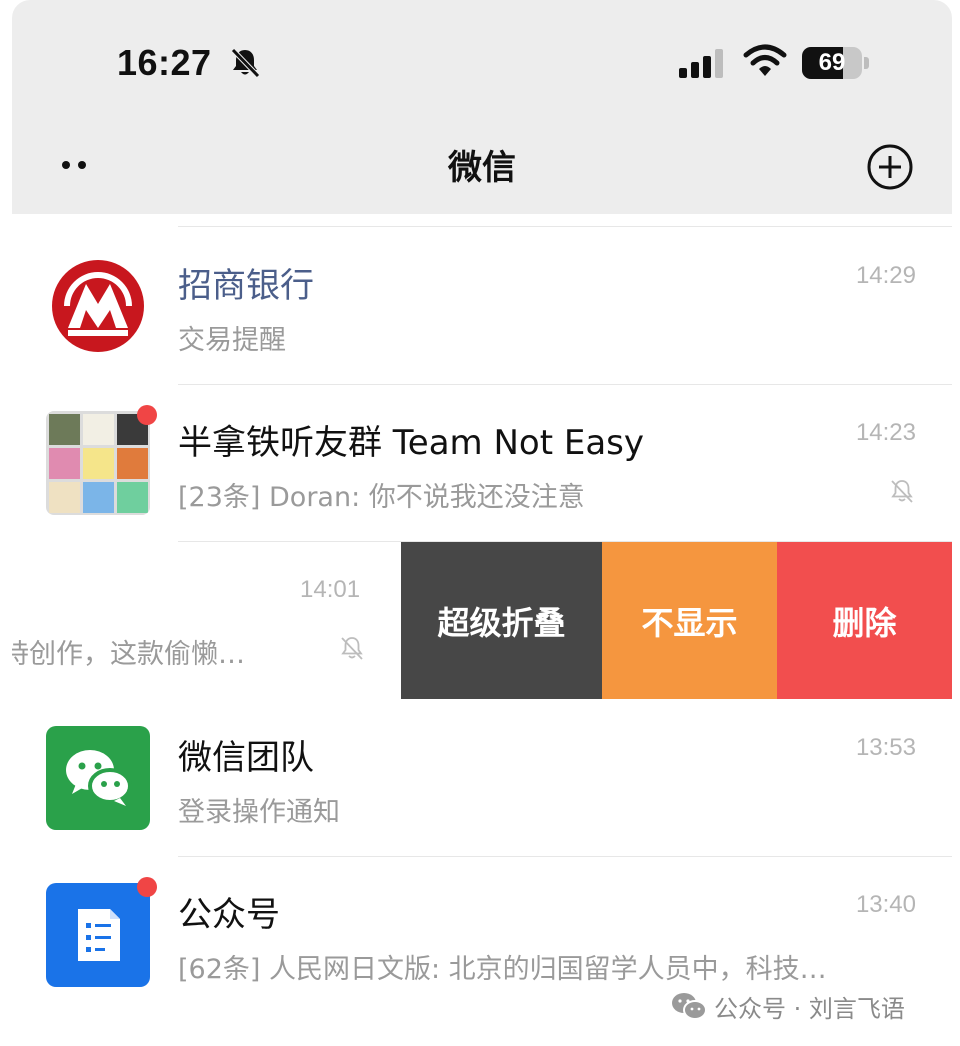  I want to click on battery-percent: 69, so click(832, 62).